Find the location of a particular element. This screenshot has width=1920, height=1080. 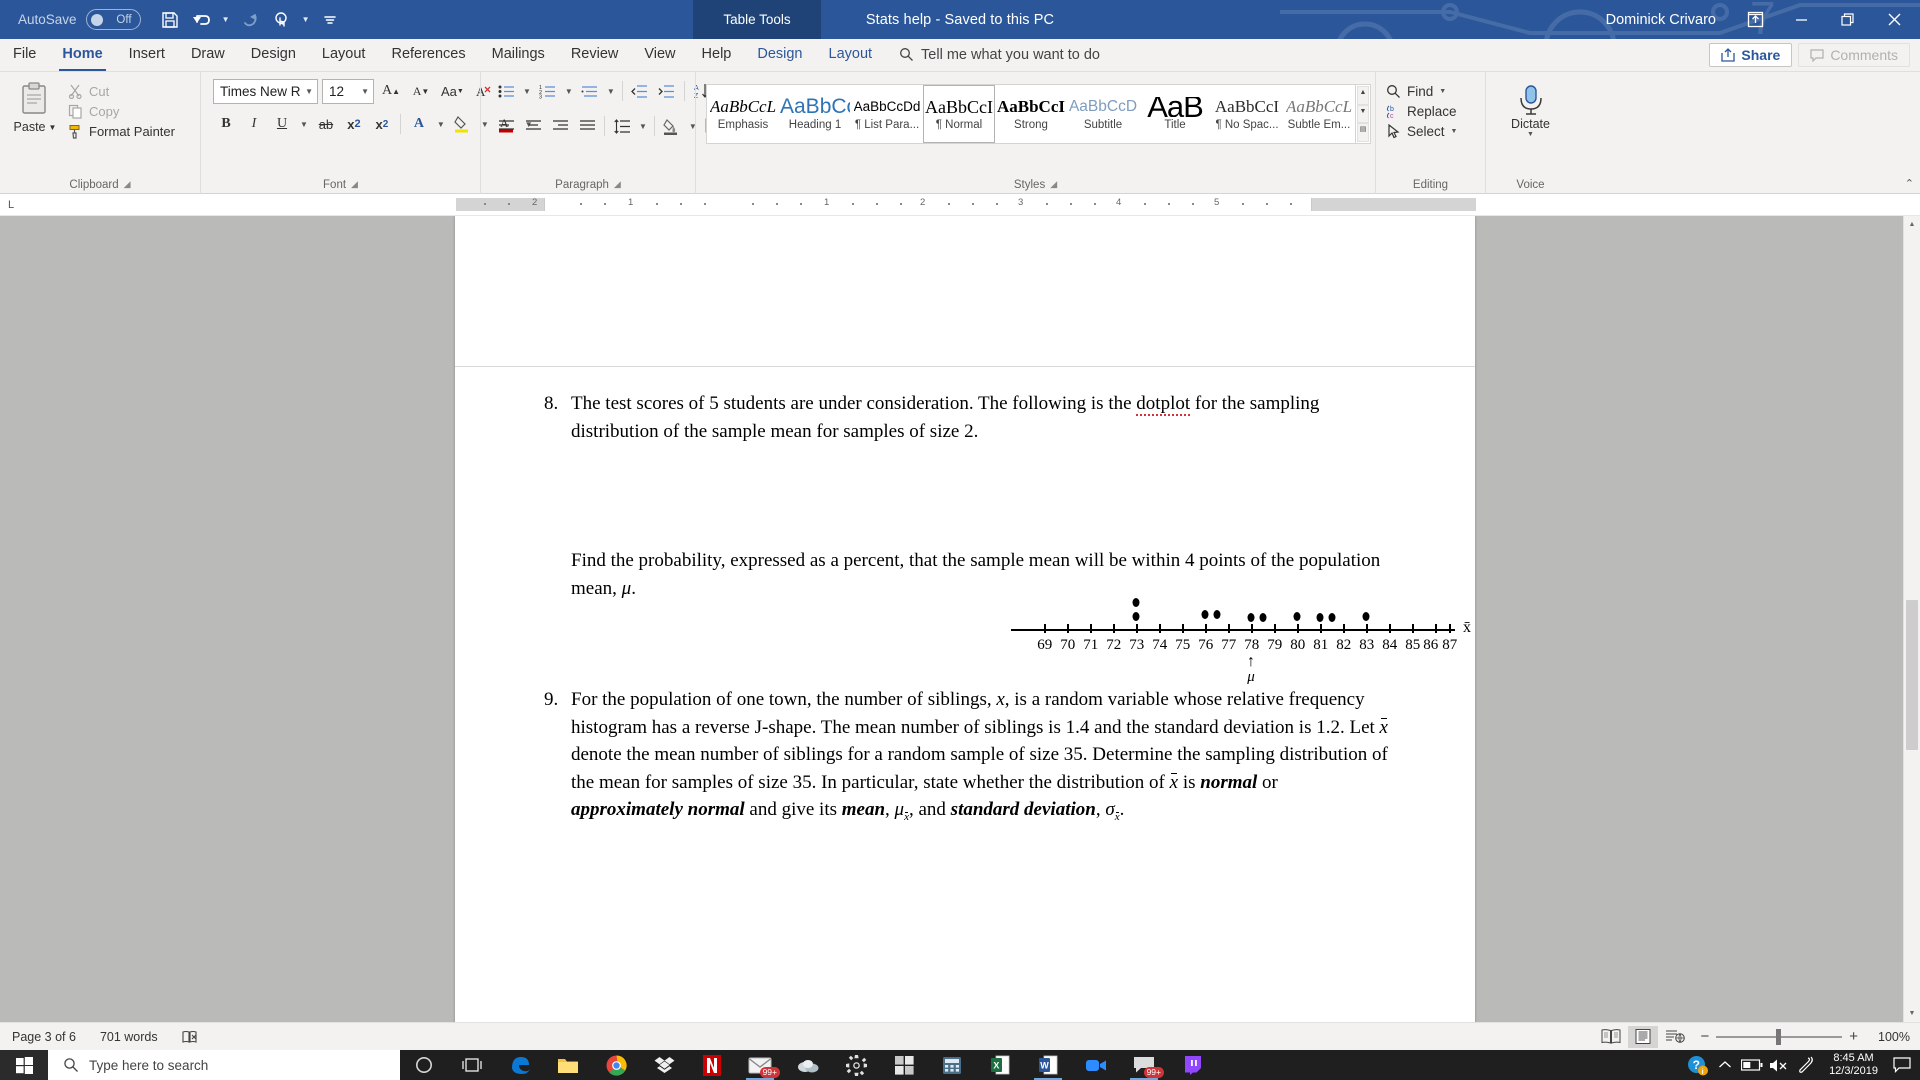

tab-table-design: Design is located at coordinates (779, 54).